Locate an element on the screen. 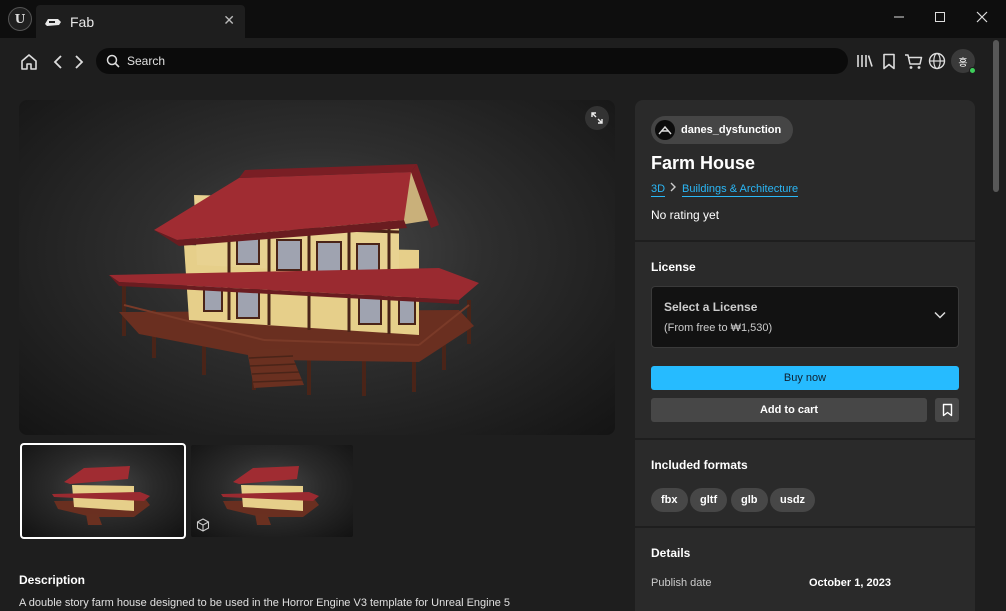 Image resolution: width=1006 pixels, height=611 pixels. home-button is located at coordinates (29, 62).